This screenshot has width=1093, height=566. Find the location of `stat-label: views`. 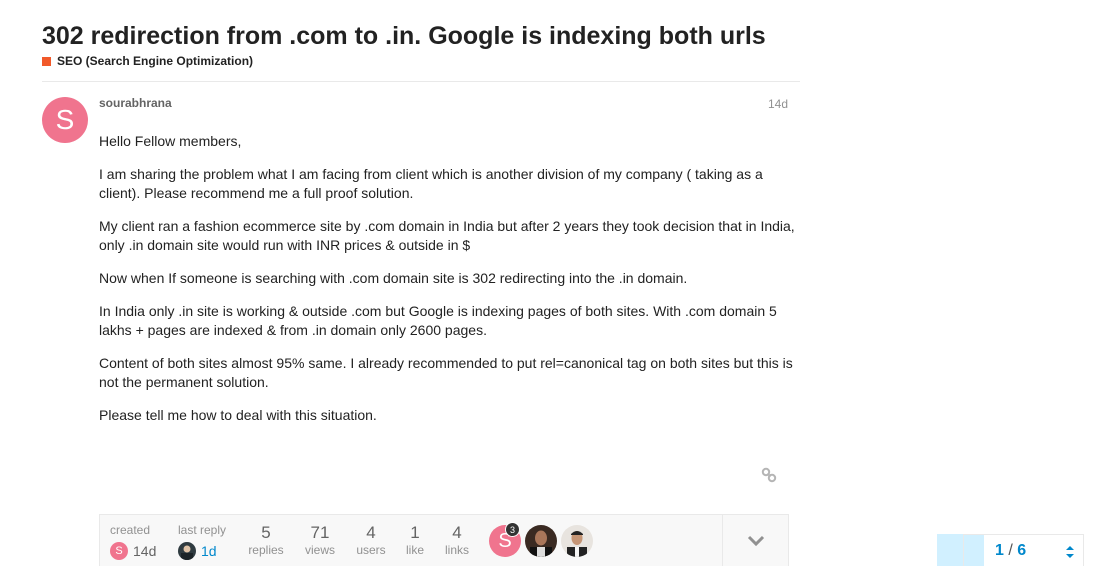

stat-label: views is located at coordinates (319, 550).